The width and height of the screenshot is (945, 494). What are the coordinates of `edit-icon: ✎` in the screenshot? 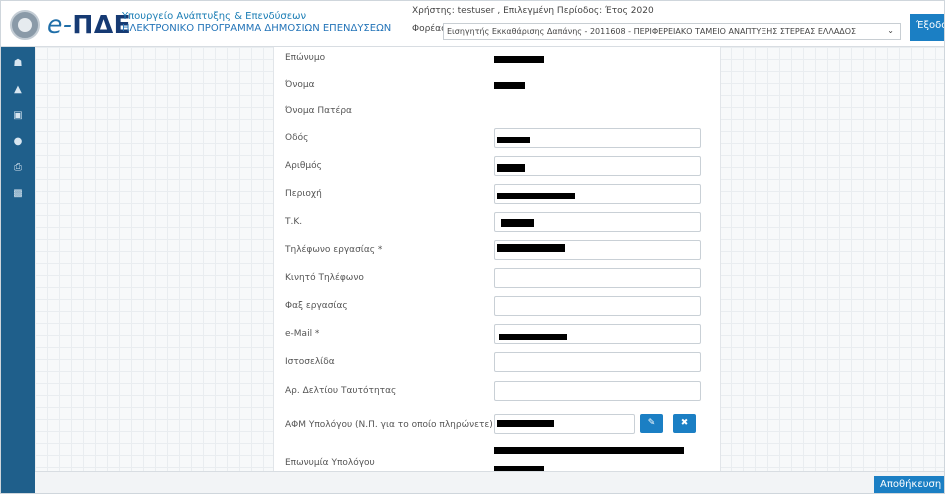 It's located at (651, 423).